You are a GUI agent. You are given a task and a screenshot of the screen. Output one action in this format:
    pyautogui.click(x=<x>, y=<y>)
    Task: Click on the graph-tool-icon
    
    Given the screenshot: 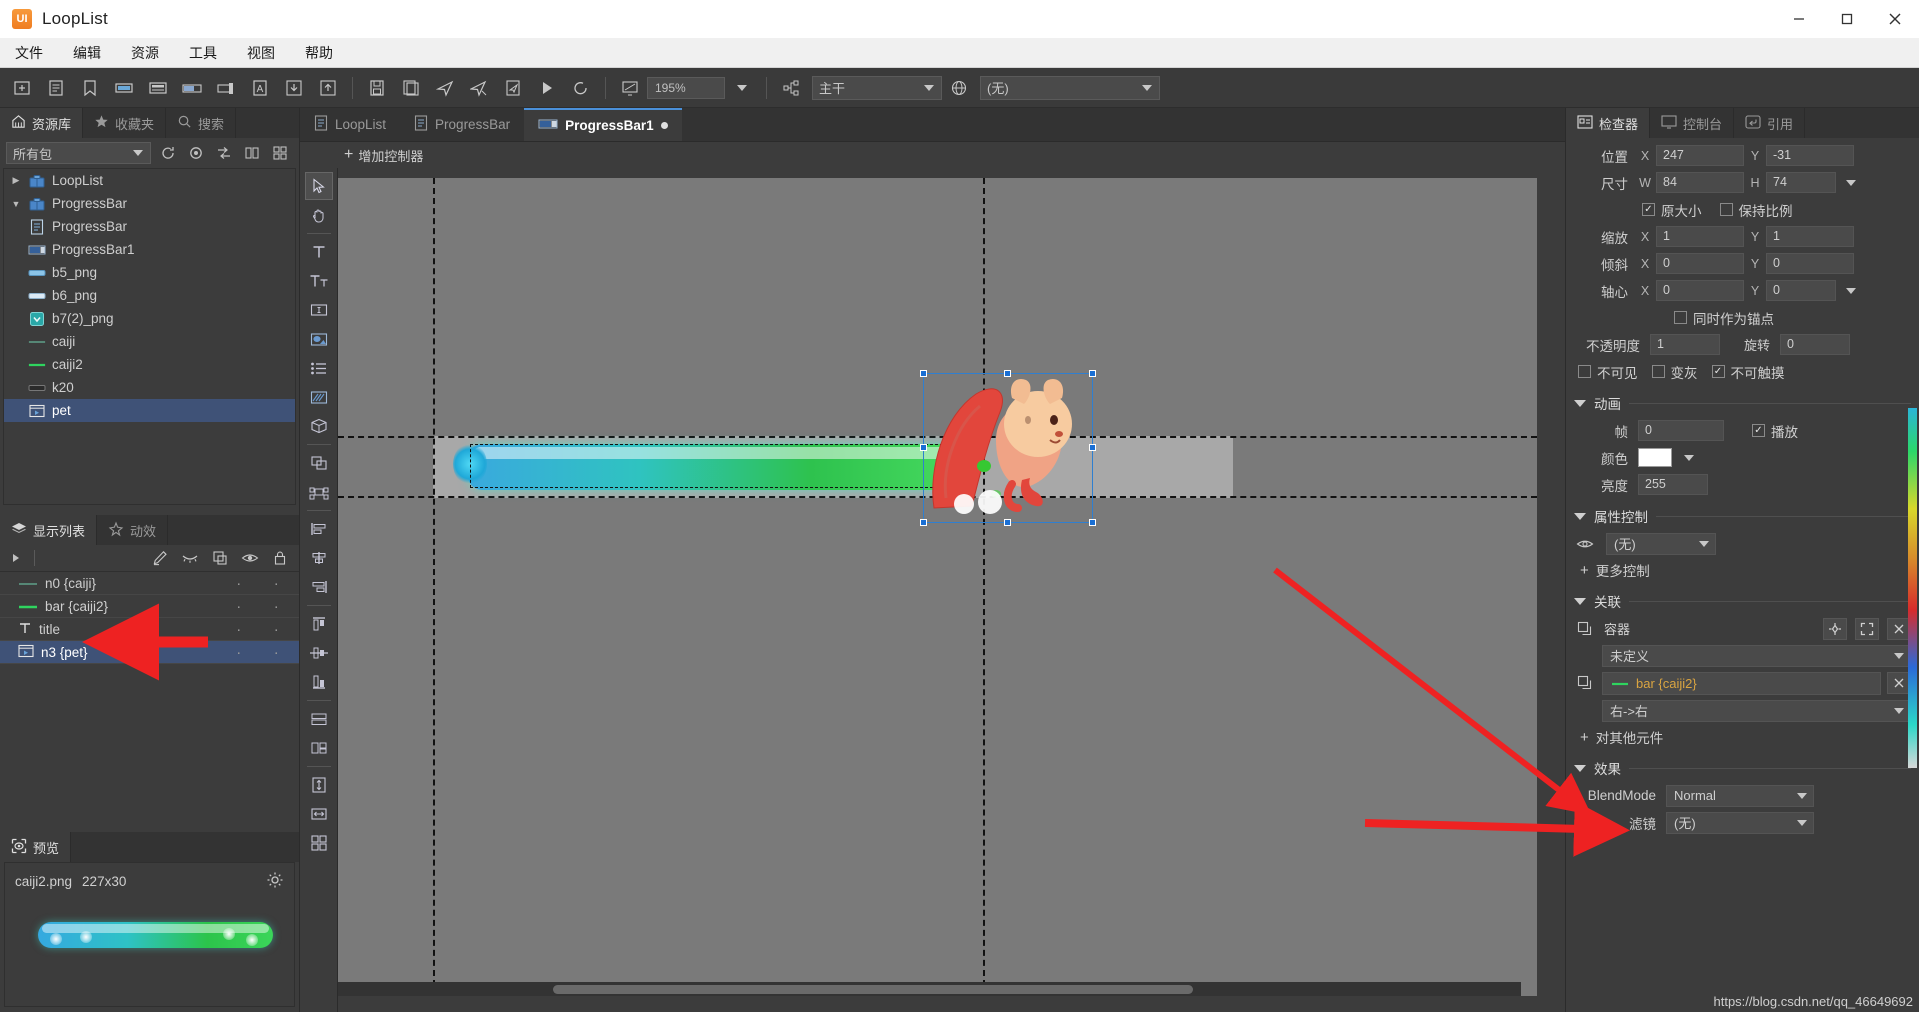 What is the action you would take?
    pyautogui.click(x=319, y=397)
    